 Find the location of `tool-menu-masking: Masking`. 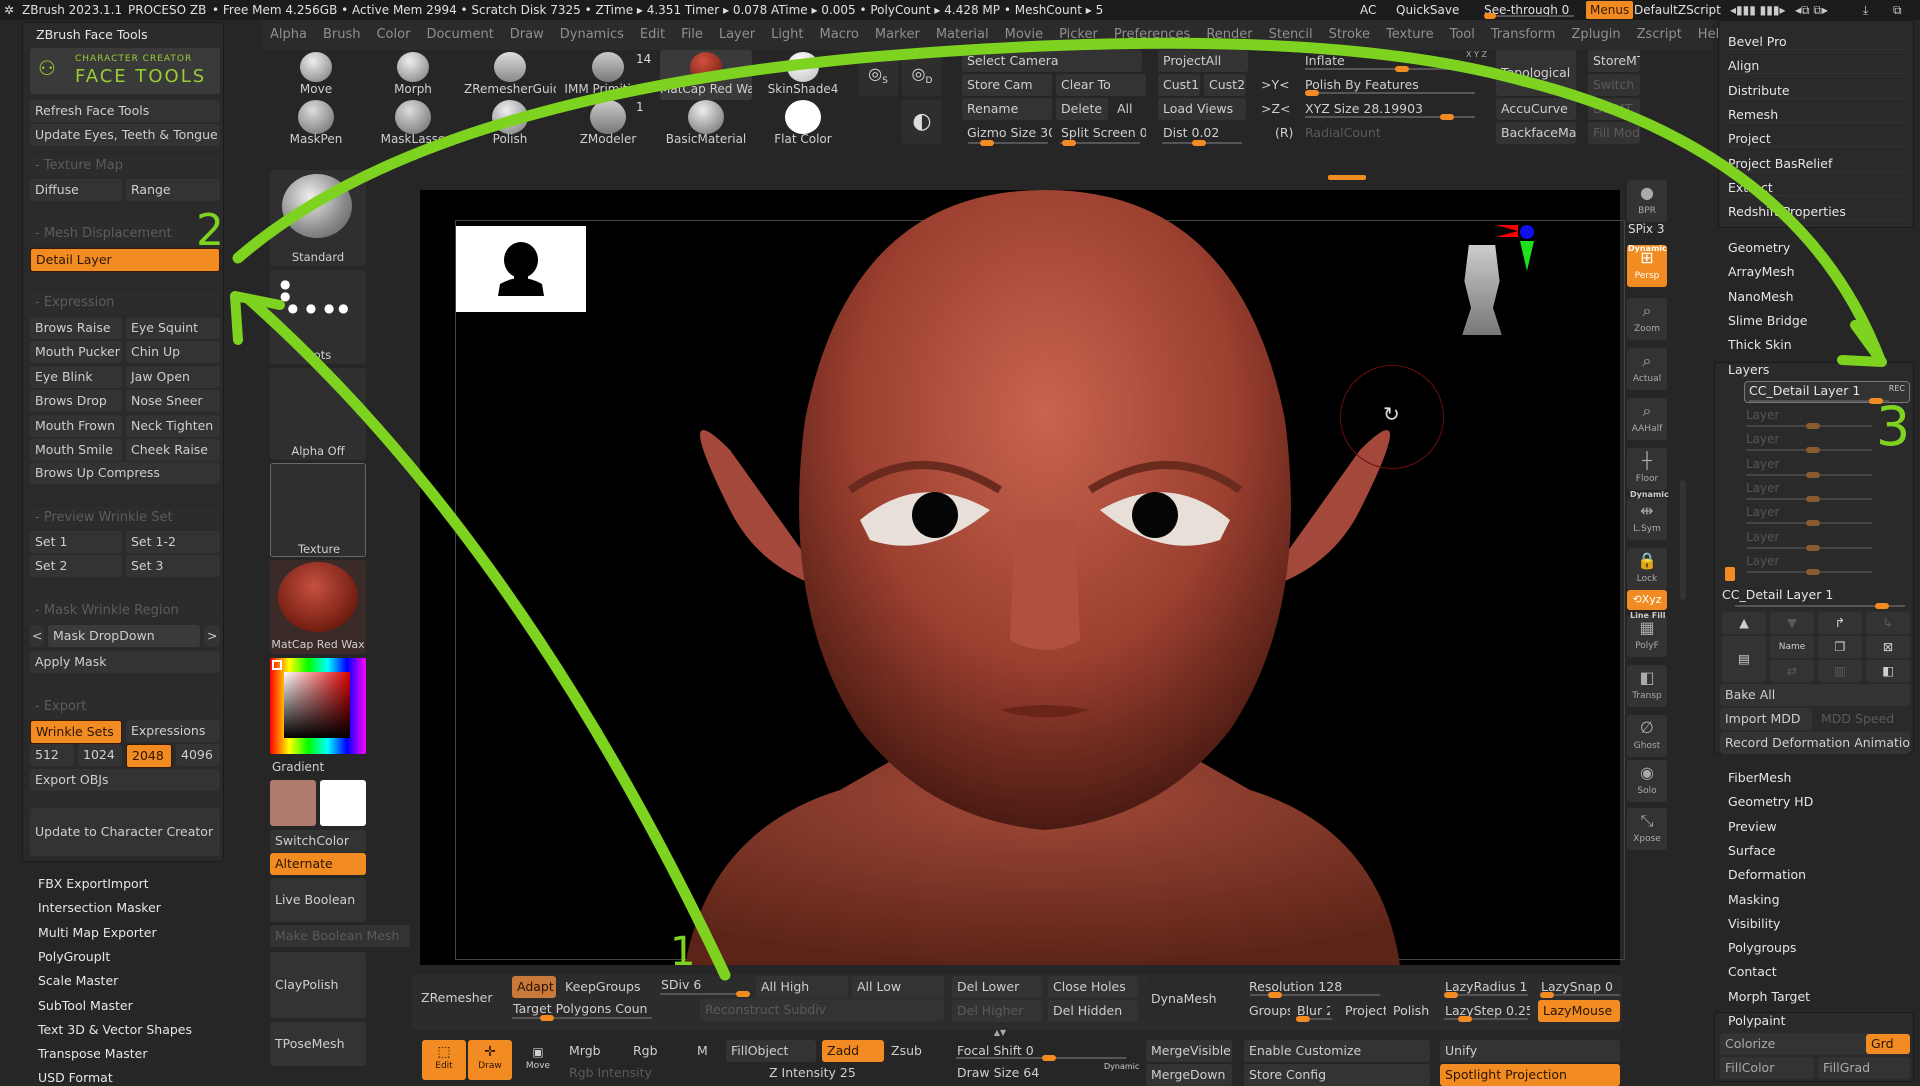

tool-menu-masking: Masking is located at coordinates (1754, 899).